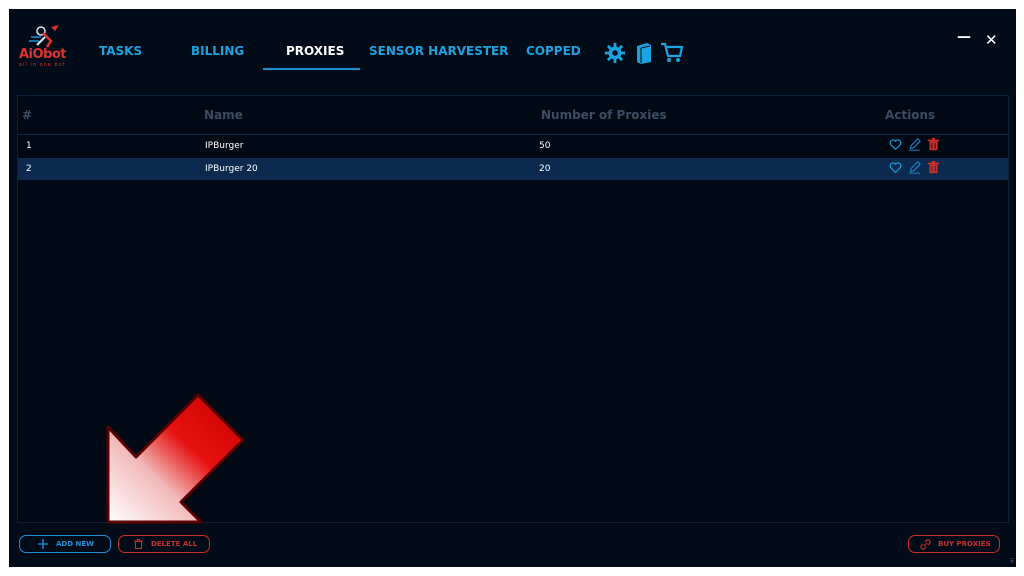 This screenshot has width=1024, height=576. What do you see at coordinates (231, 169) in the screenshot?
I see `row-name: IPBurger 20` at bounding box center [231, 169].